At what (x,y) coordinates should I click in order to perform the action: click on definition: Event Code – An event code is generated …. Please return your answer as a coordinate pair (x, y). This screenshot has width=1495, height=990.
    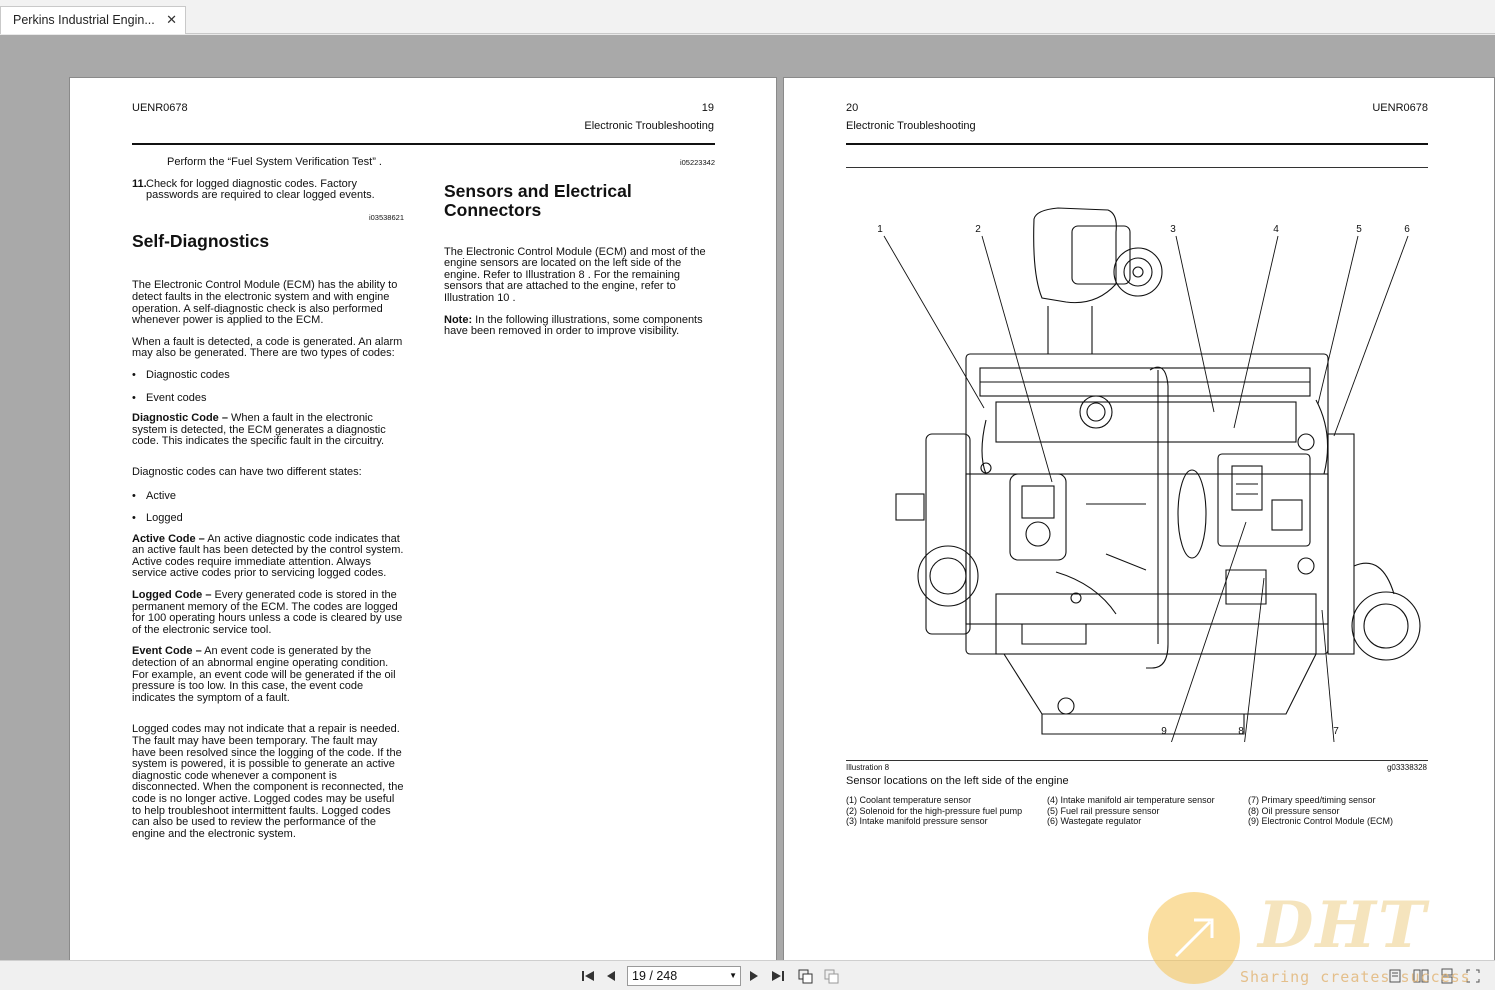
    Looking at the image, I should click on (268, 675).